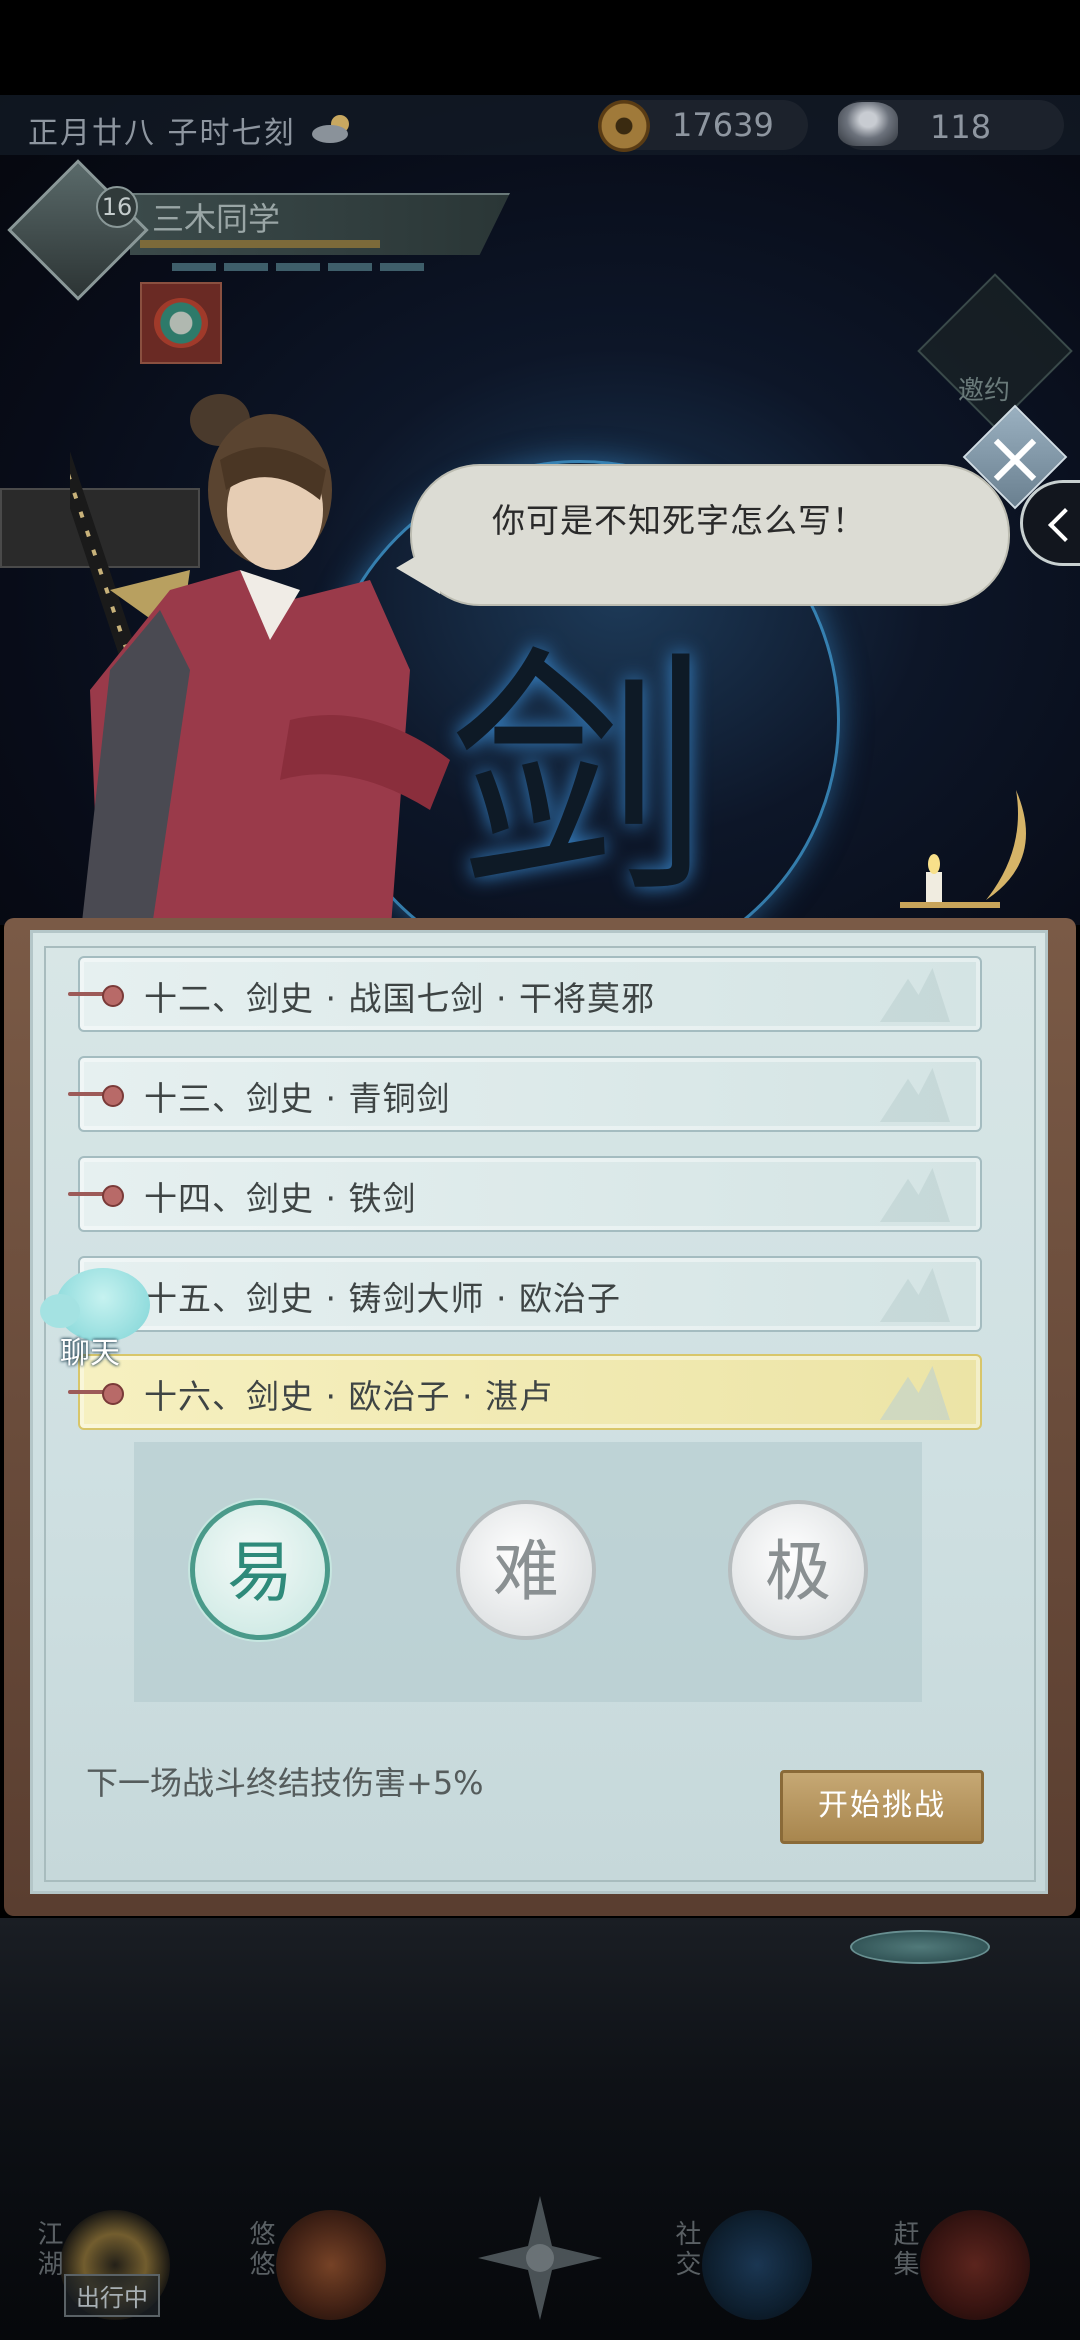 This screenshot has width=1080, height=2340. Describe the element at coordinates (297, 1098) in the screenshot. I see `stage-label: 十三、剑史 · 青铜剑` at that location.